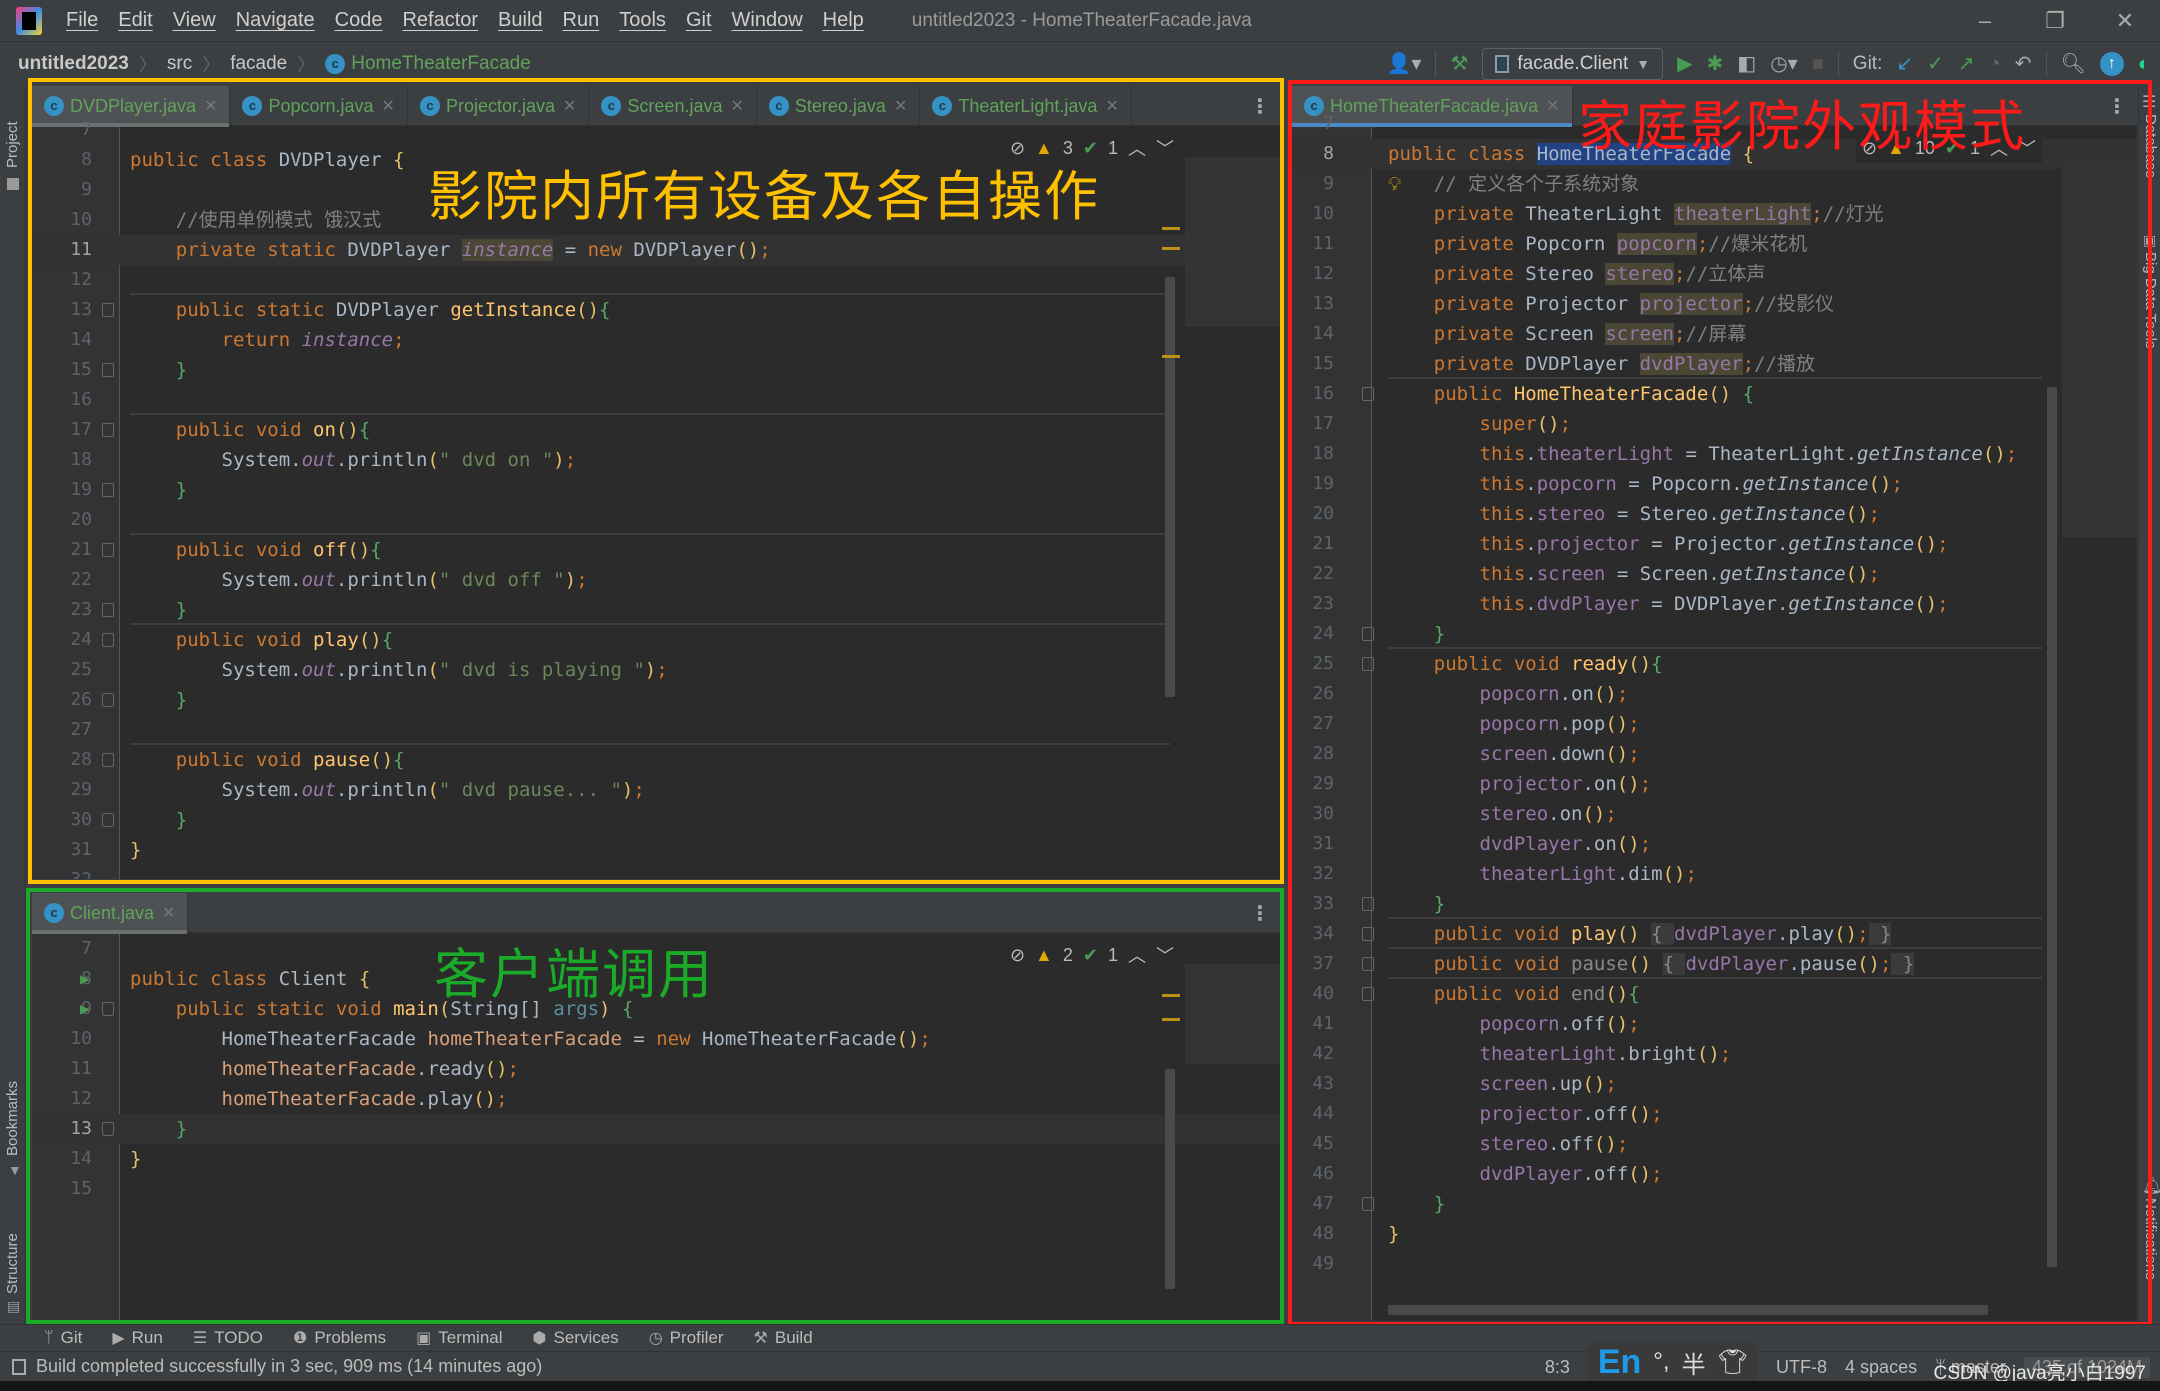 Image resolution: width=2160 pixels, height=1391 pixels. I want to click on coverage-icon: ◧, so click(1746, 64).